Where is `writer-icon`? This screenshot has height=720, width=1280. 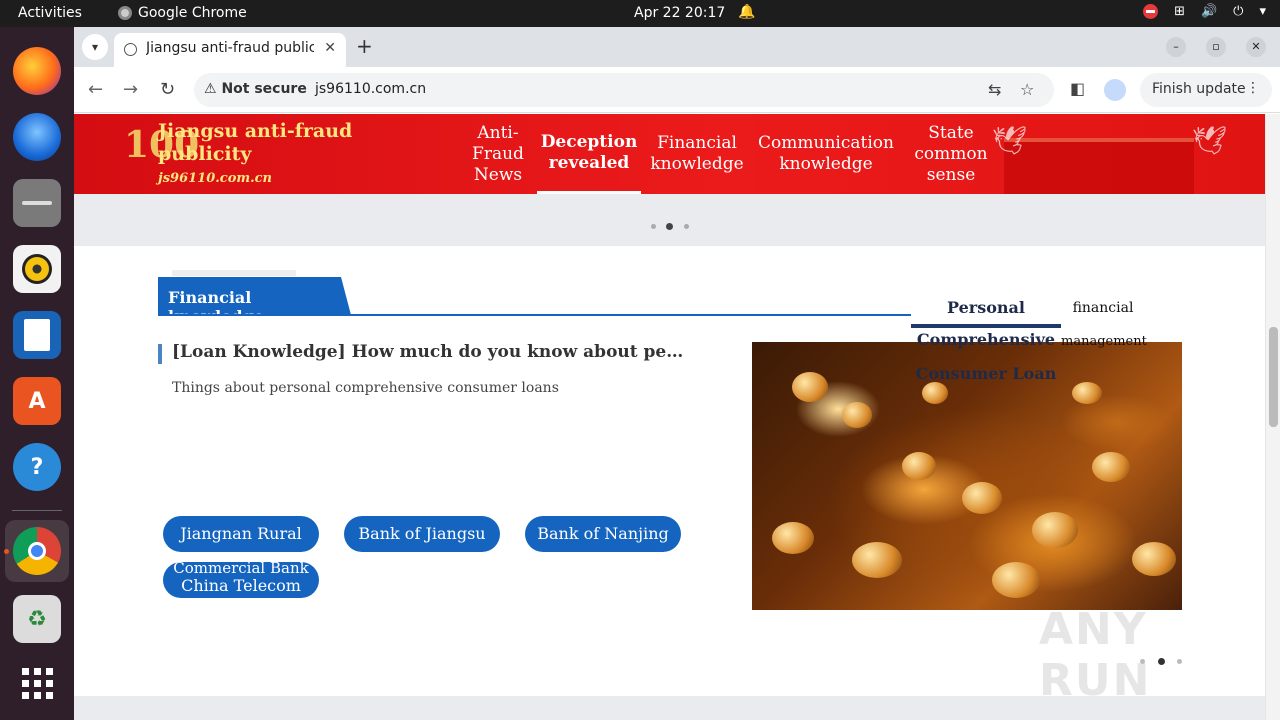 writer-icon is located at coordinates (37, 335).